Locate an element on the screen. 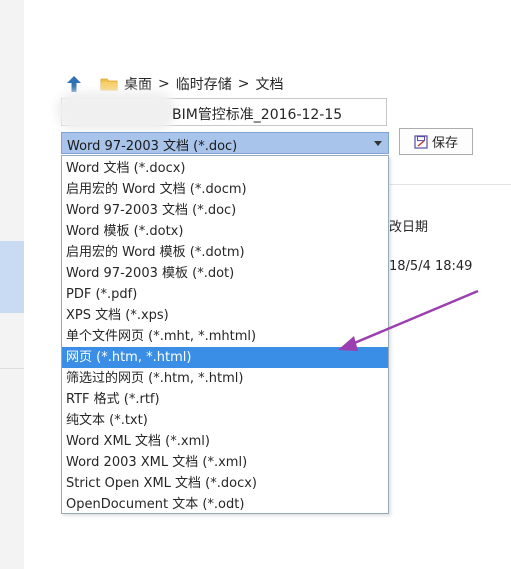  file-type-option-docm: 启用宏的 Word 文档 (*.docm) is located at coordinates (225, 189).